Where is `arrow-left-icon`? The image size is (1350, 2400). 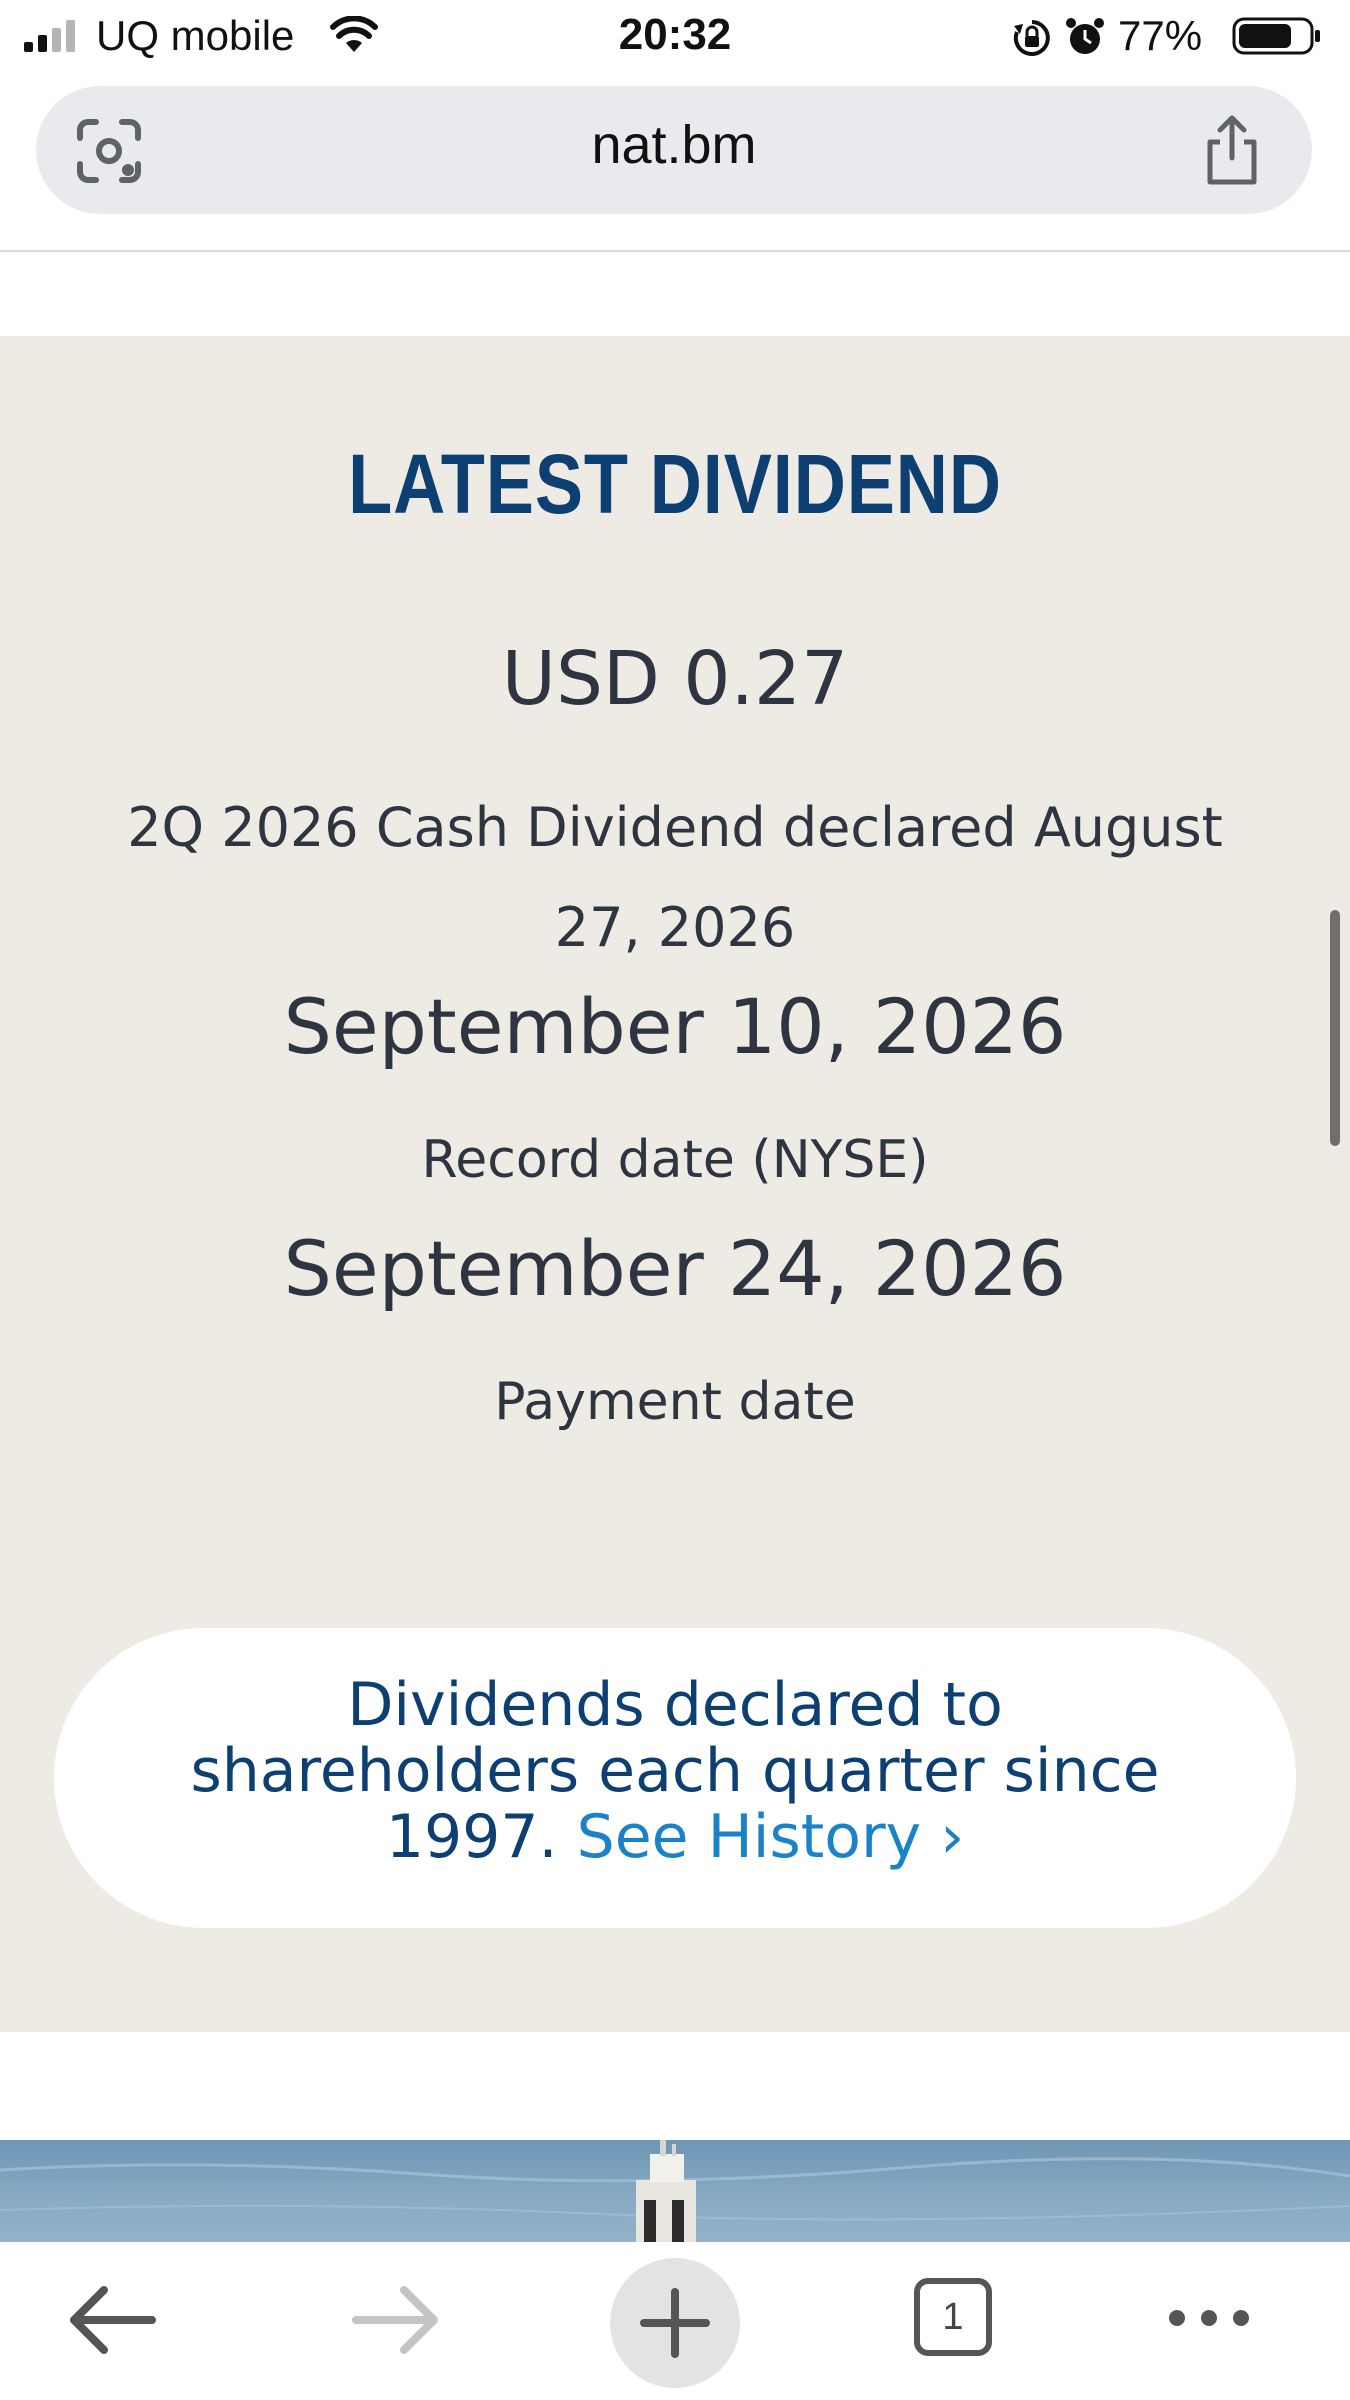
arrow-left-icon is located at coordinates (113, 2320).